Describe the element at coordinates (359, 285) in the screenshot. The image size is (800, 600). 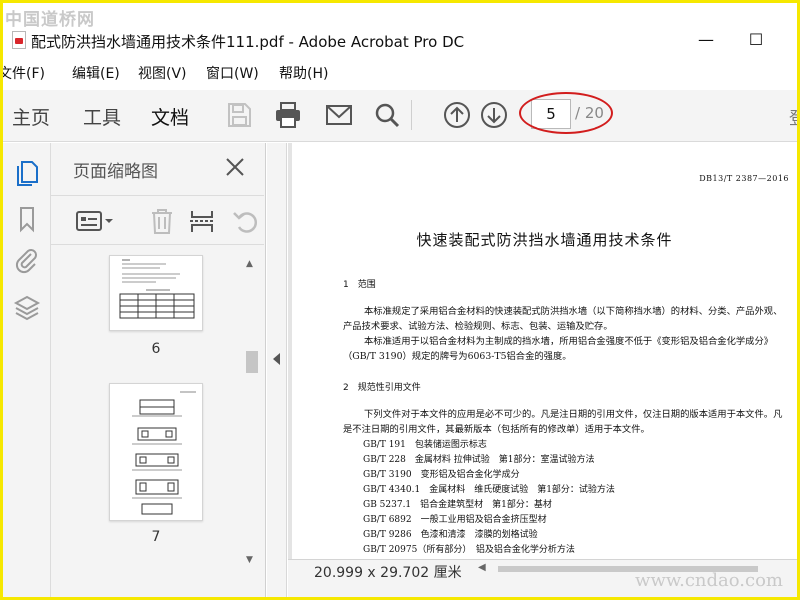
I see `section-heading-scope: 1 范围` at that location.